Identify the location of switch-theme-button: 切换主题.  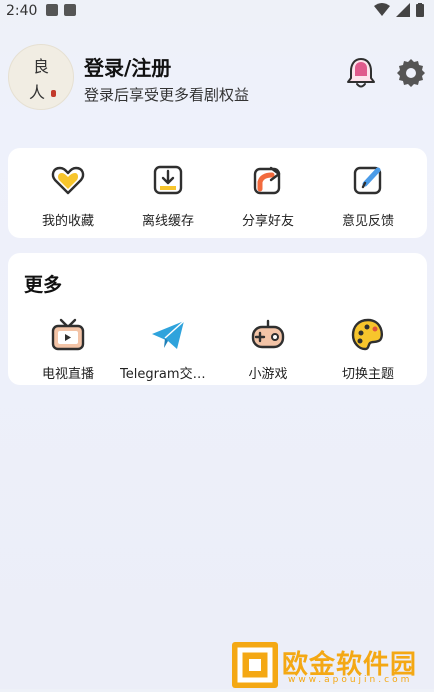
(368, 349).